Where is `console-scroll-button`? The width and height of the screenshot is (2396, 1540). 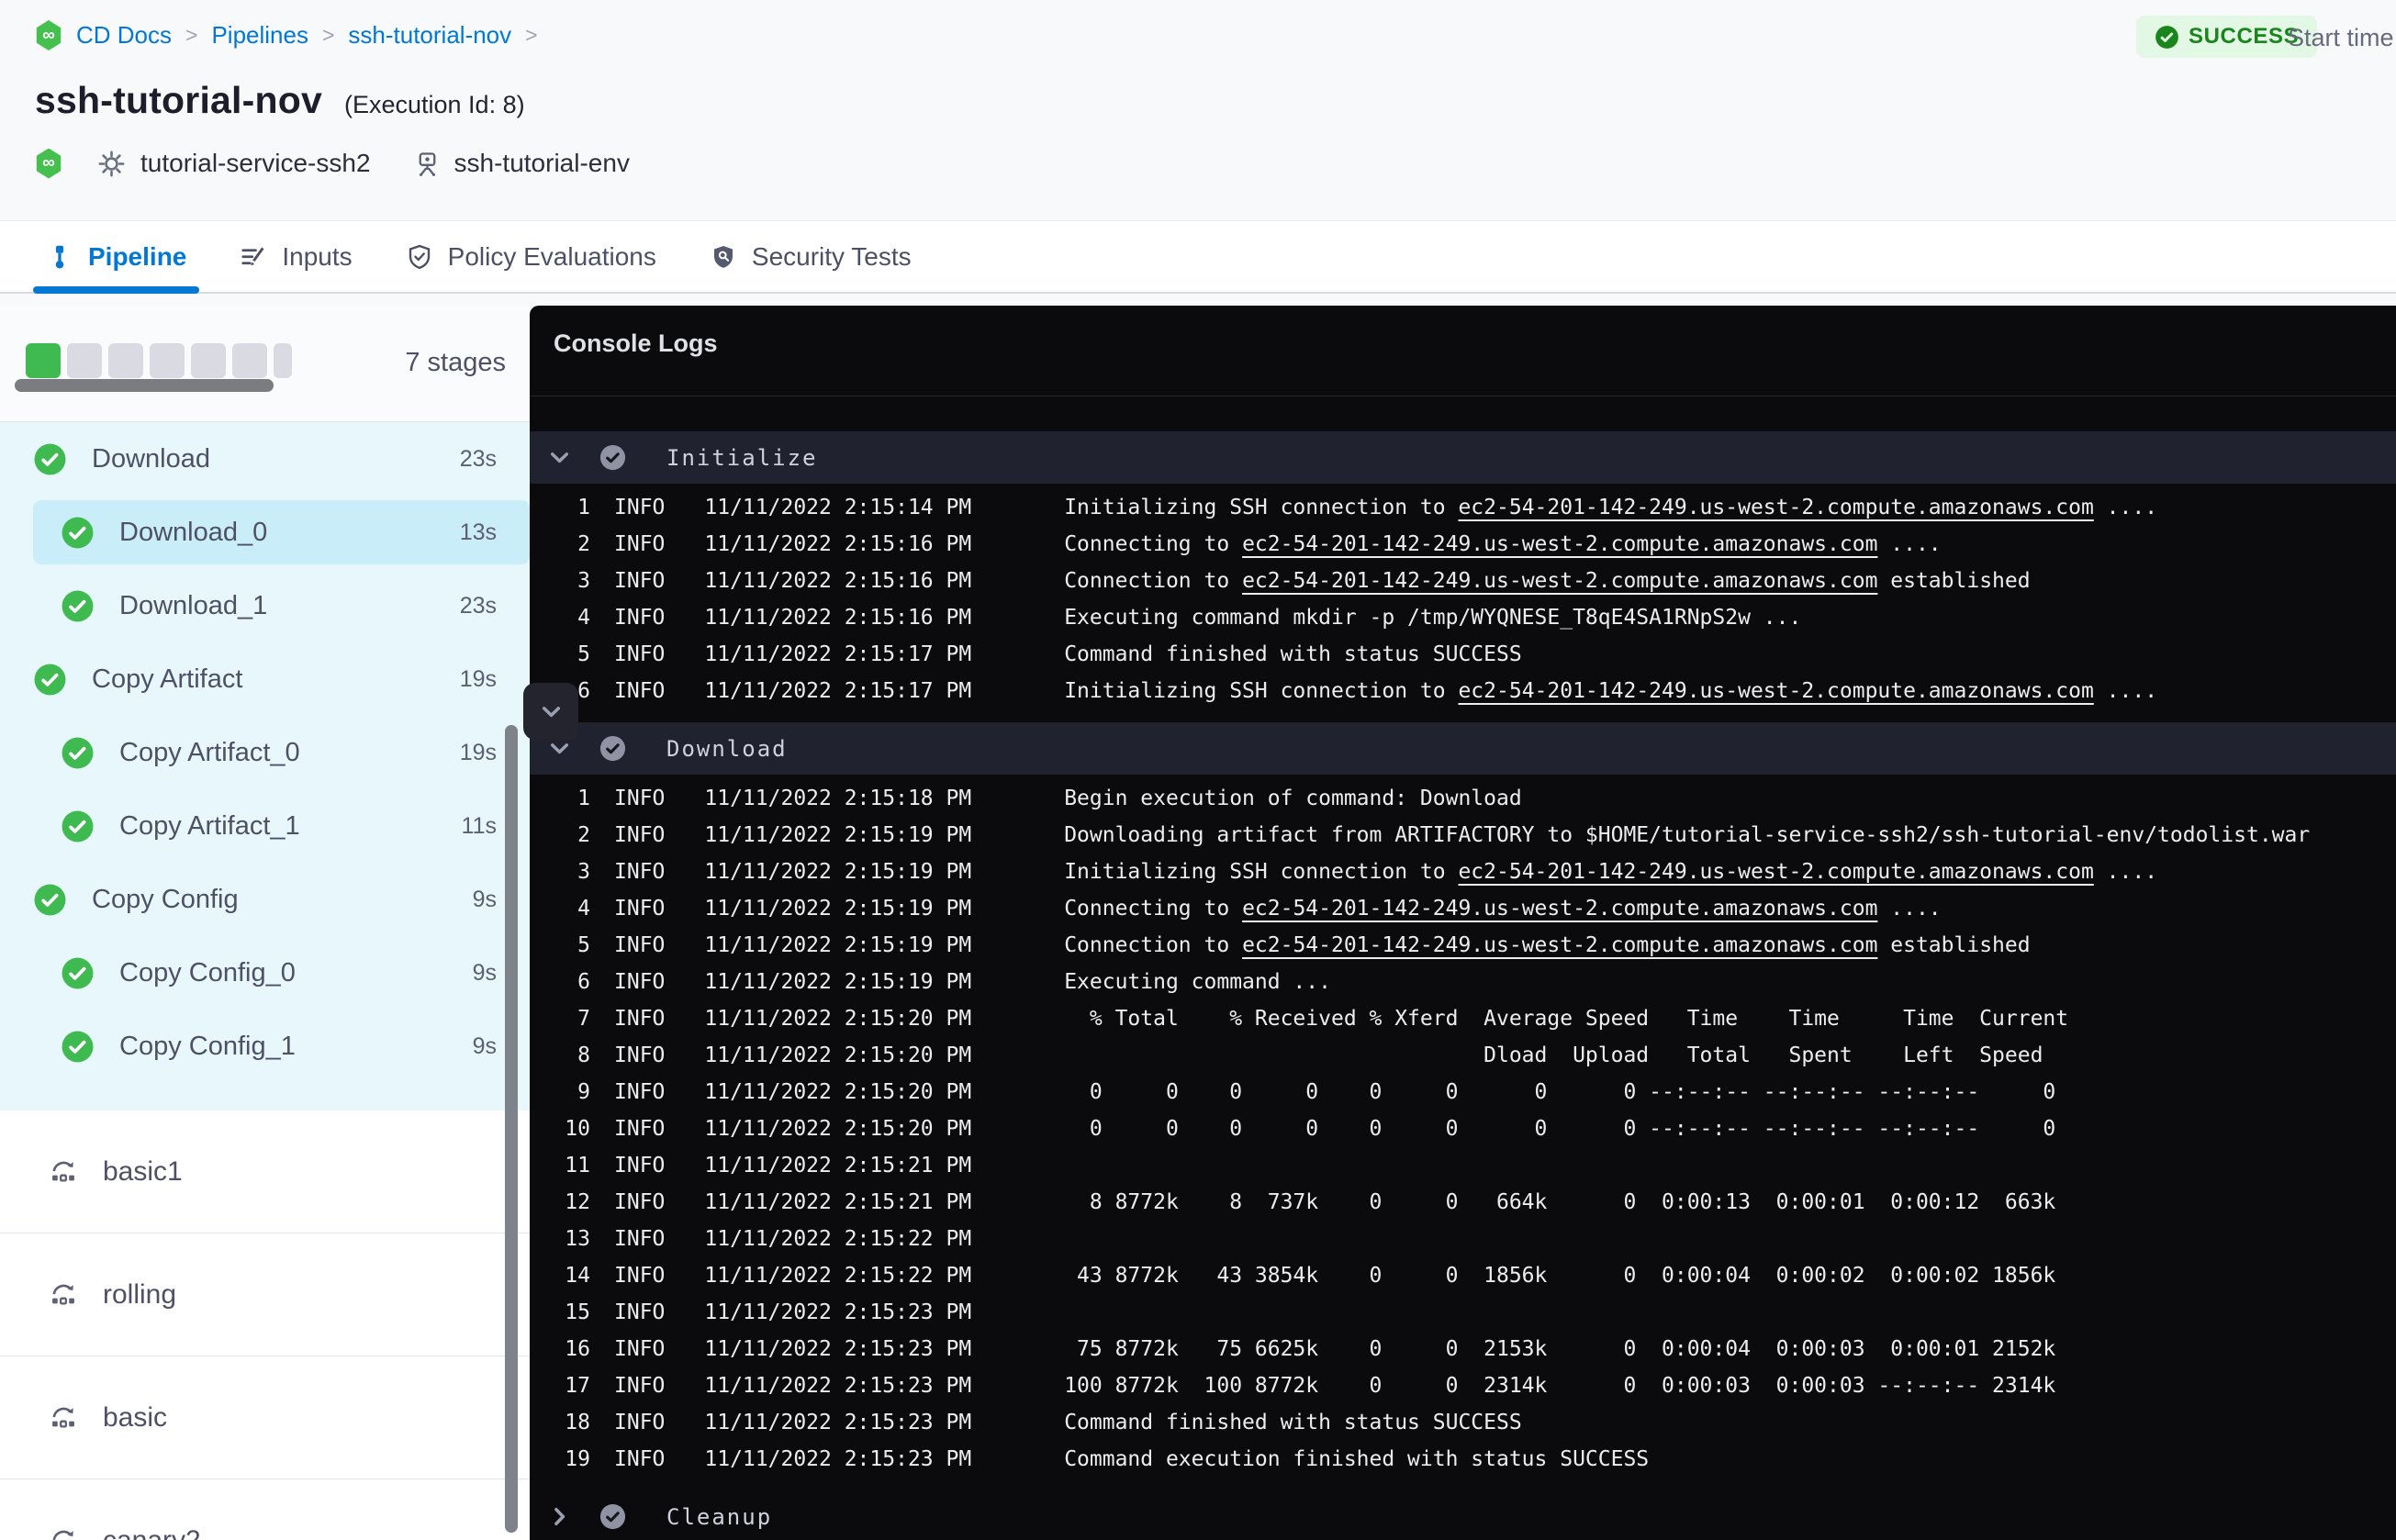 console-scroll-button is located at coordinates (551, 711).